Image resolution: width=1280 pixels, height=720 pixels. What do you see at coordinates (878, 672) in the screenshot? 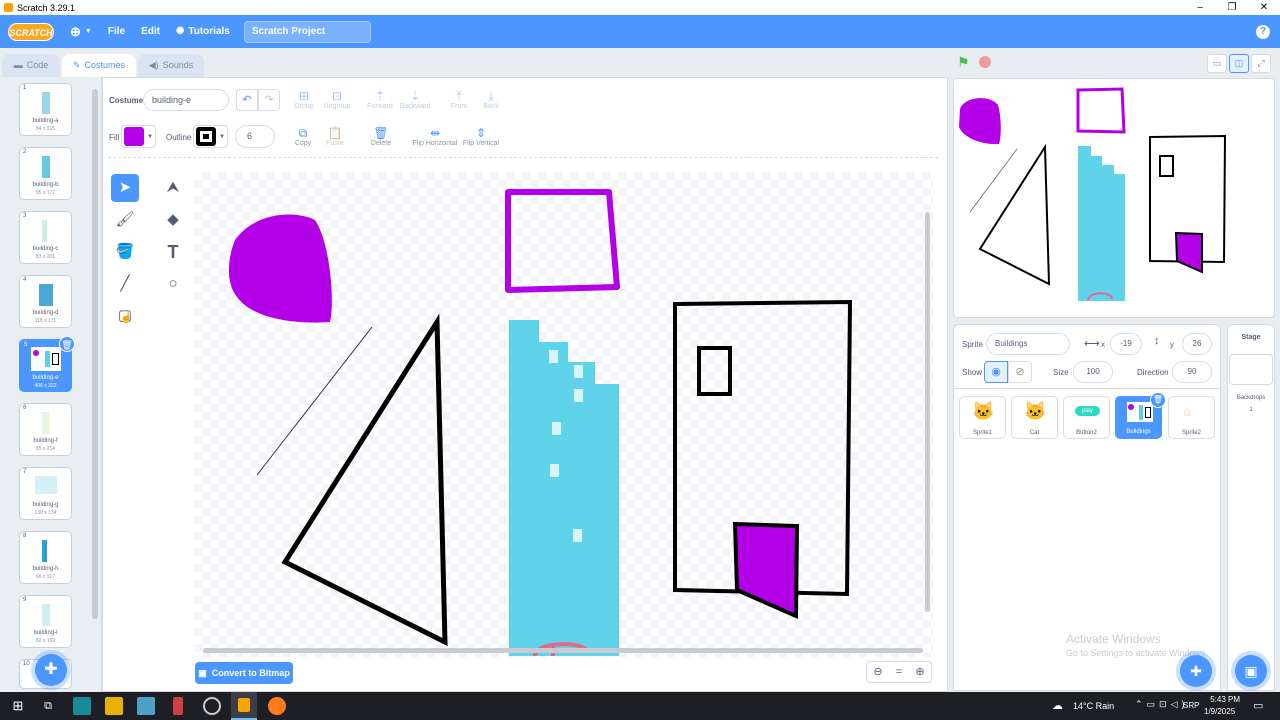
I see `zoom-out-icon: ⊖` at bounding box center [878, 672].